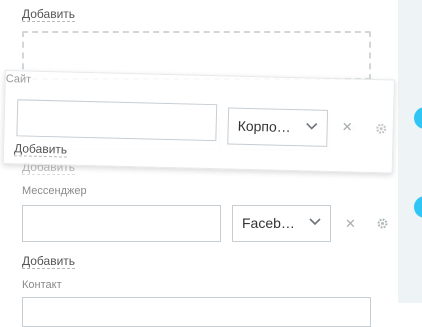  I want to click on site-add-link: Добавить, so click(40, 149).